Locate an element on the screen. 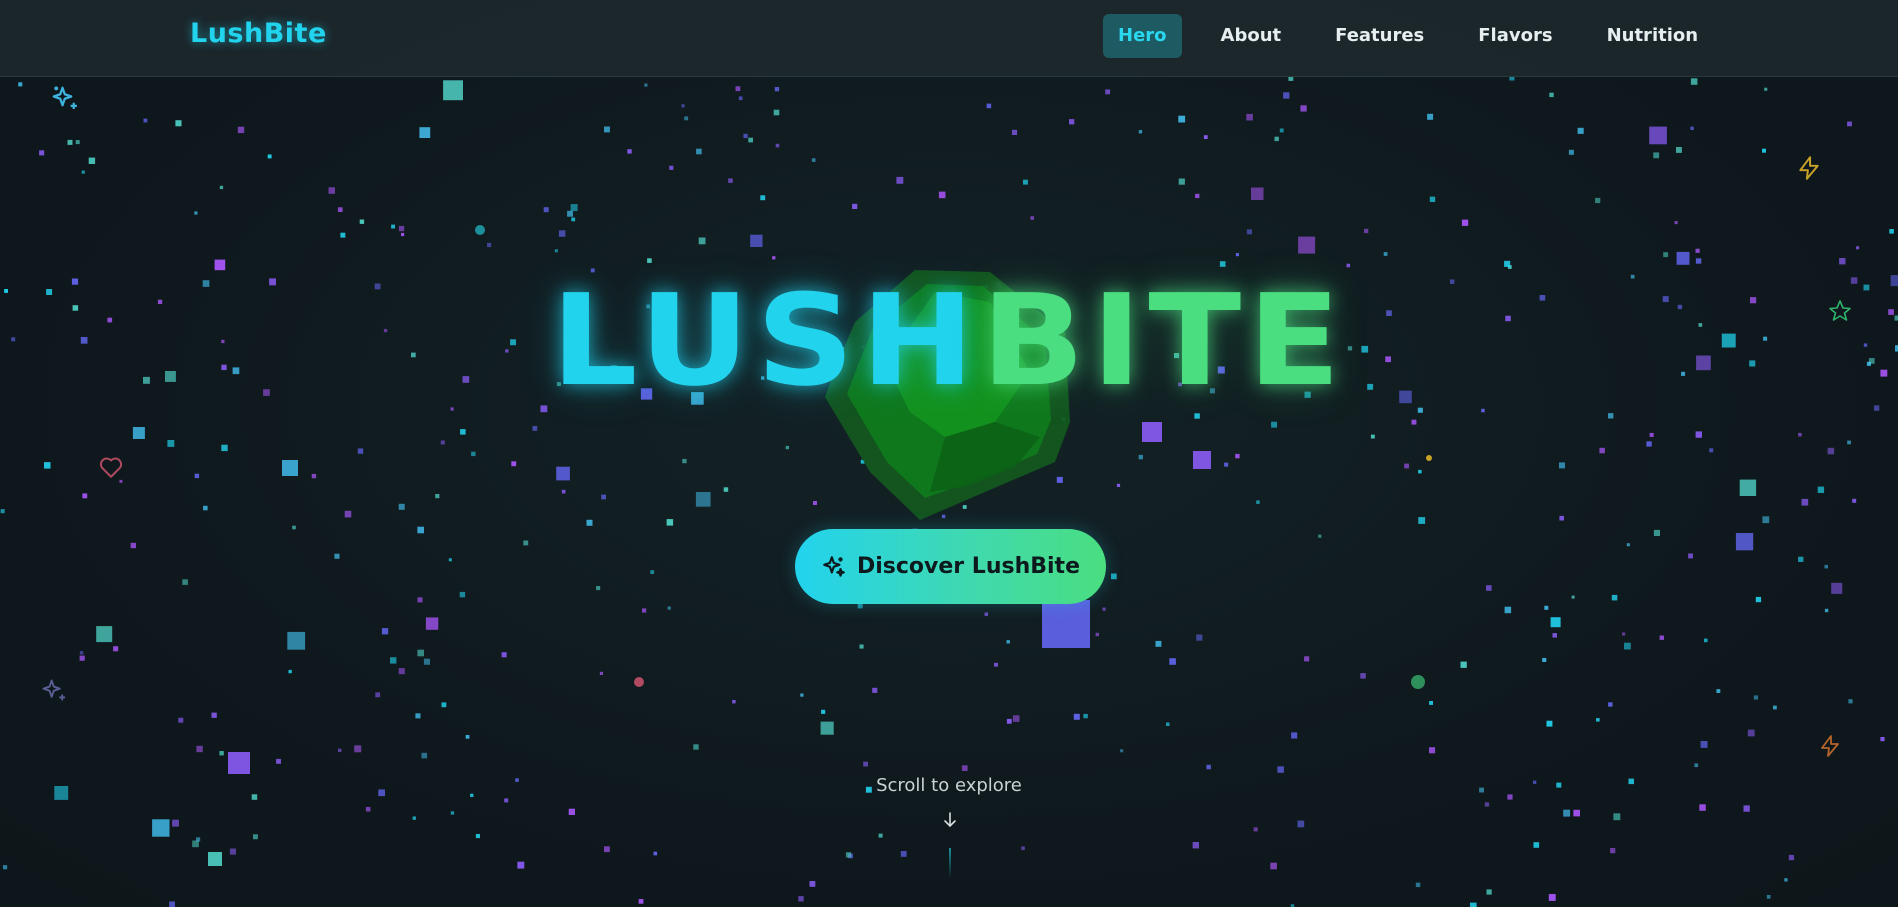 The width and height of the screenshot is (1898, 907). particle-dot is located at coordinates (639, 682).